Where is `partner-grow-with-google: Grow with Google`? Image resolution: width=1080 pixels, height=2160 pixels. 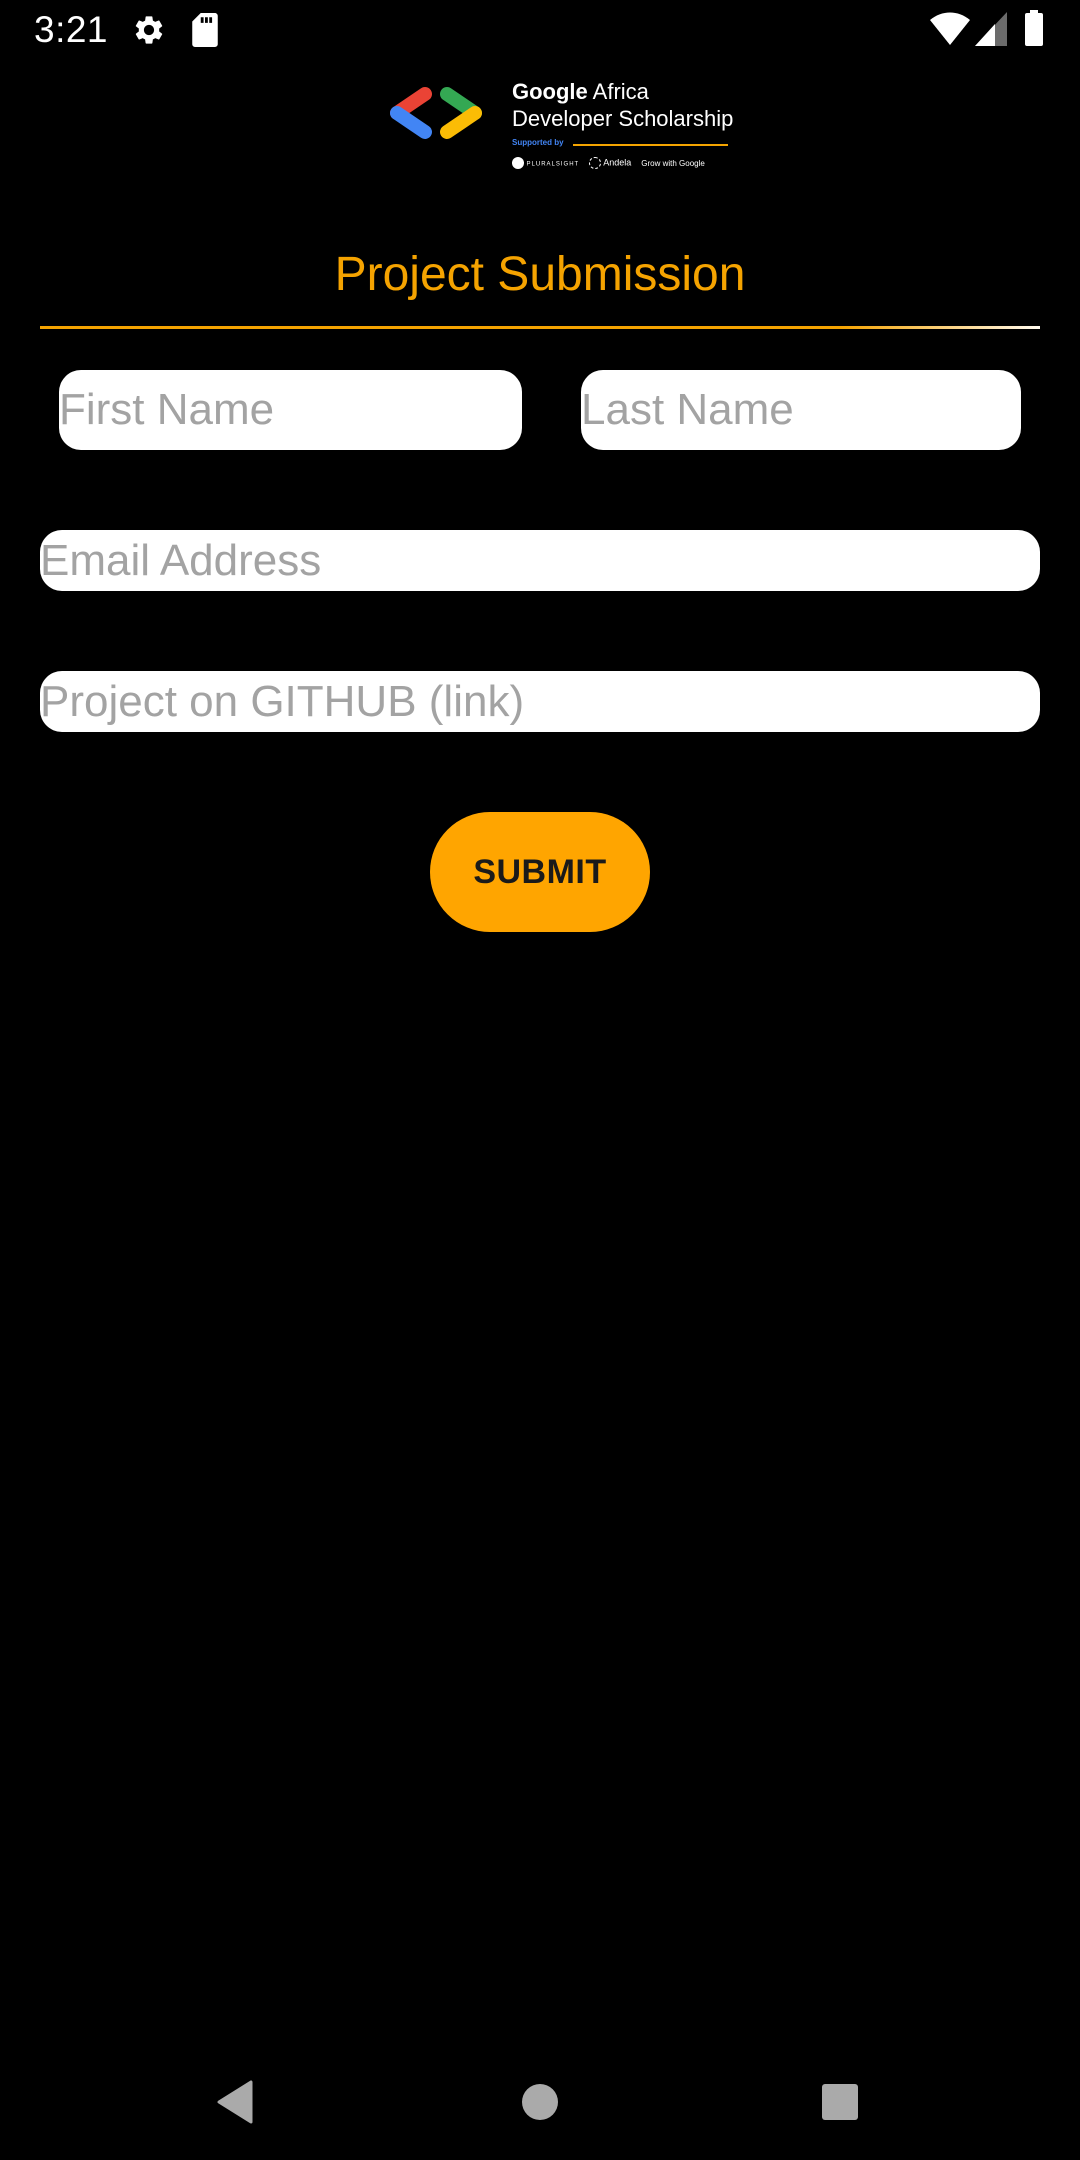
partner-grow-with-google: Grow with Google is located at coordinates (673, 163).